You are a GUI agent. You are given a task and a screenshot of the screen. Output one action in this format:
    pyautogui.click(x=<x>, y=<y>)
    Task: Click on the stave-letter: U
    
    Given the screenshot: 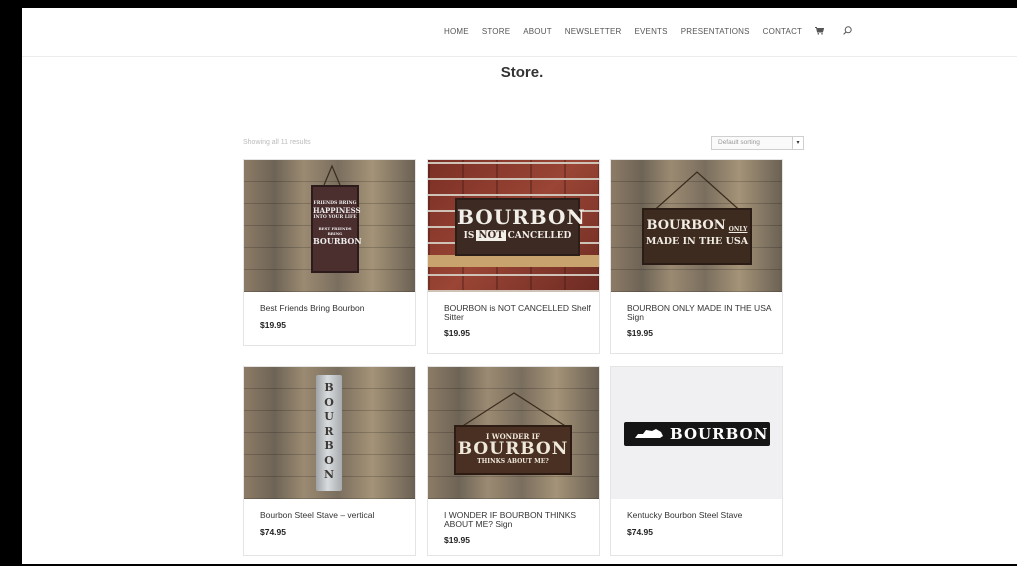 What is the action you would take?
    pyautogui.click(x=329, y=416)
    